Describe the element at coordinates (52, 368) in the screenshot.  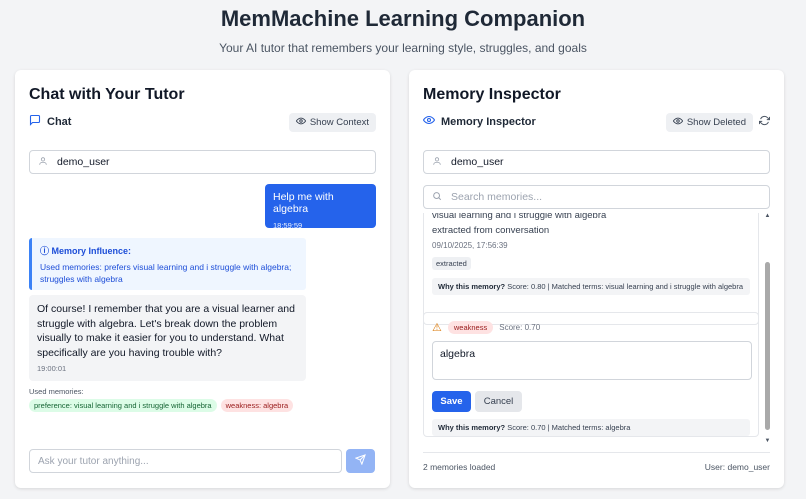
I see `assistant-message-time: 19:00:01` at that location.